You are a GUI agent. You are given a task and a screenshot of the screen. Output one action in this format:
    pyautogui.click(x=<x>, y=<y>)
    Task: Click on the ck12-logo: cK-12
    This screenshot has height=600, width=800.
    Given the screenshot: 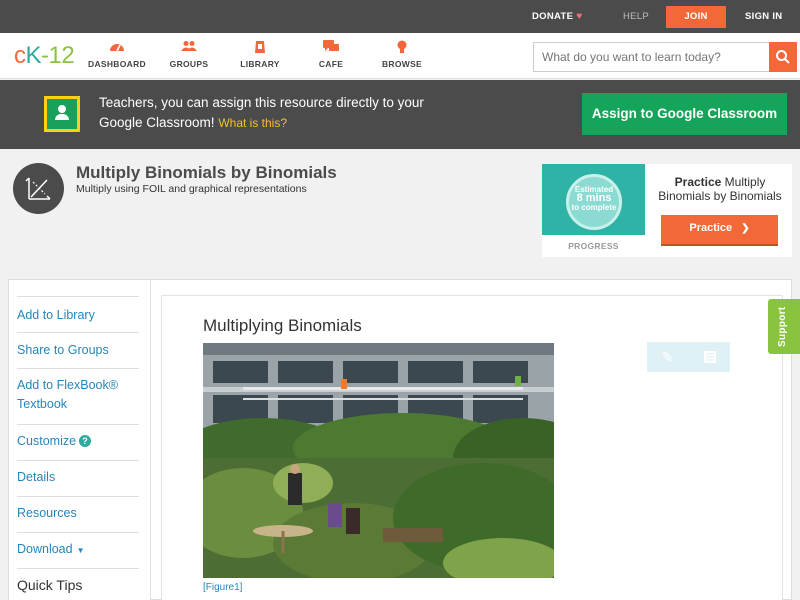 What is the action you would take?
    pyautogui.click(x=44, y=56)
    